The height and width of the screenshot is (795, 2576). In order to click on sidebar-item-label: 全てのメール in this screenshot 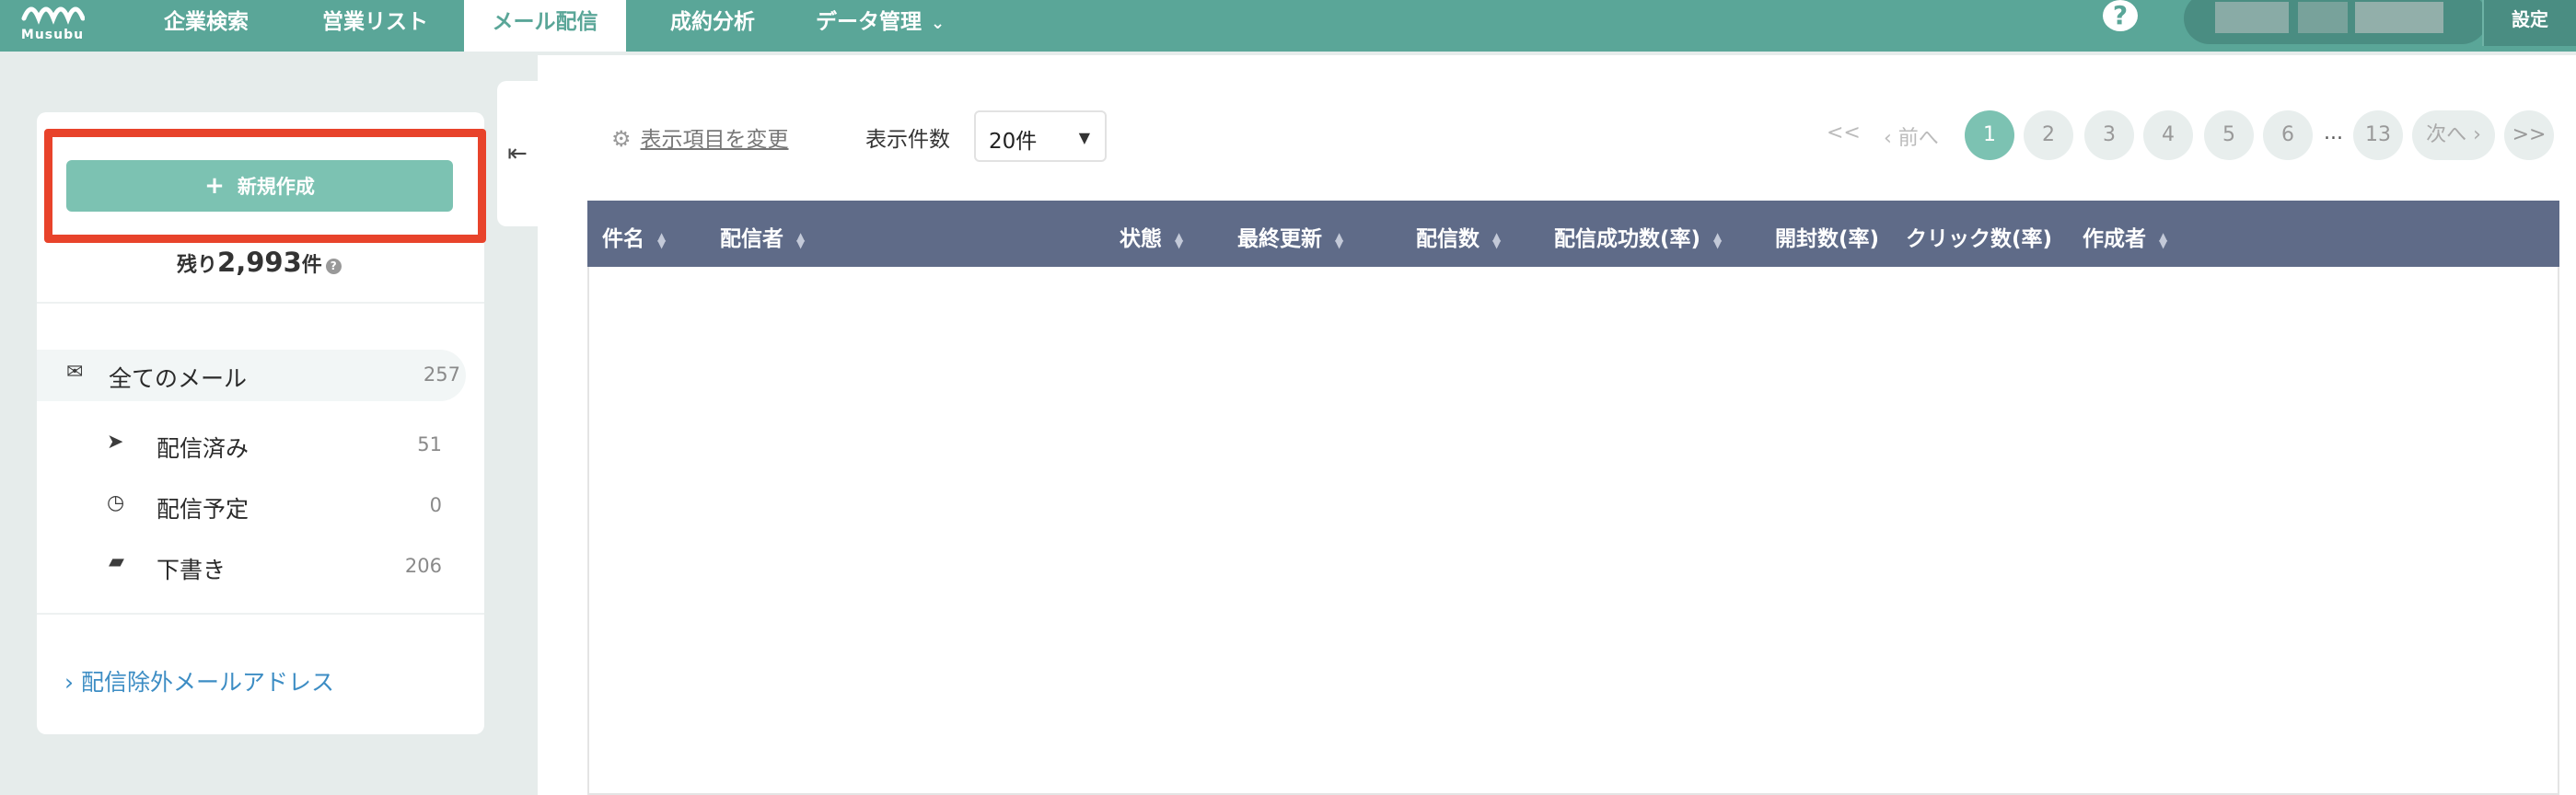, I will do `click(178, 378)`.